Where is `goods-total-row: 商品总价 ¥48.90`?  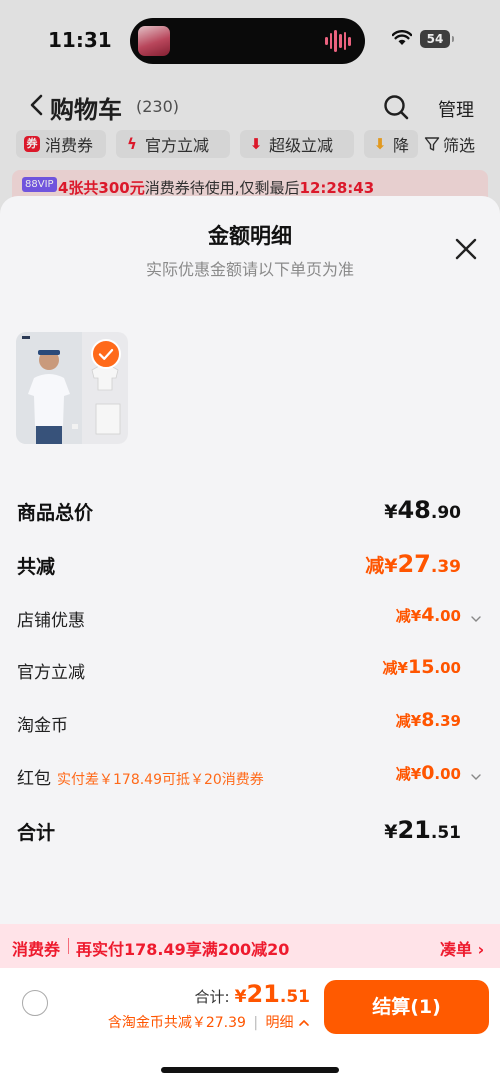
goods-total-row: 商品总价 ¥48.90 is located at coordinates (250, 511).